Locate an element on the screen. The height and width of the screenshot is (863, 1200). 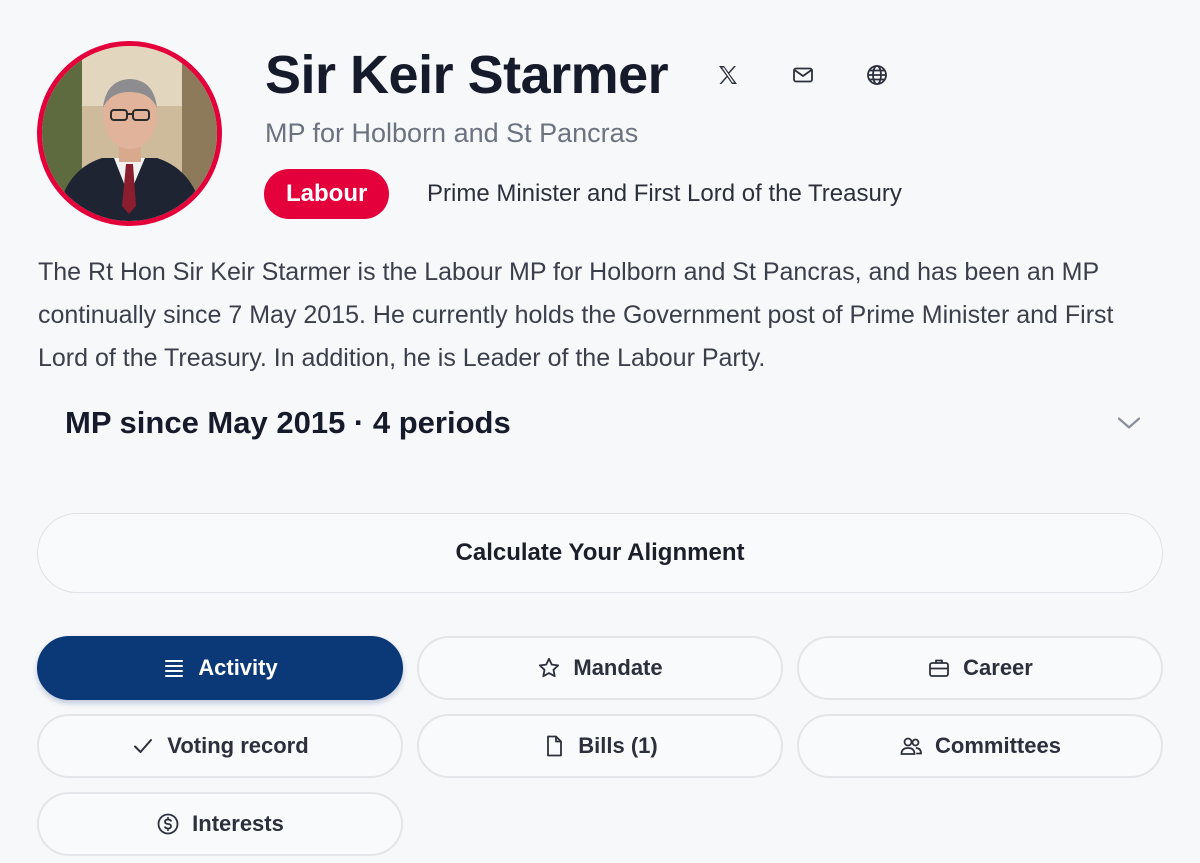
avatar is located at coordinates (129, 133).